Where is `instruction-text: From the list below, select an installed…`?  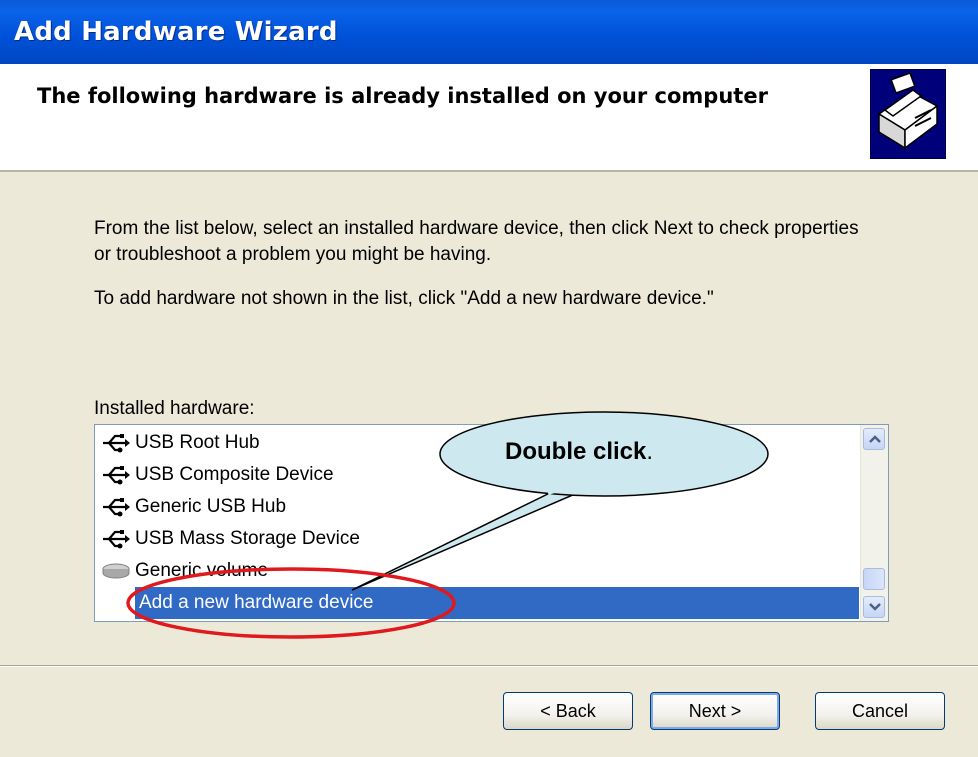
instruction-text: From the list below, select an installed… is located at coordinates (476, 241).